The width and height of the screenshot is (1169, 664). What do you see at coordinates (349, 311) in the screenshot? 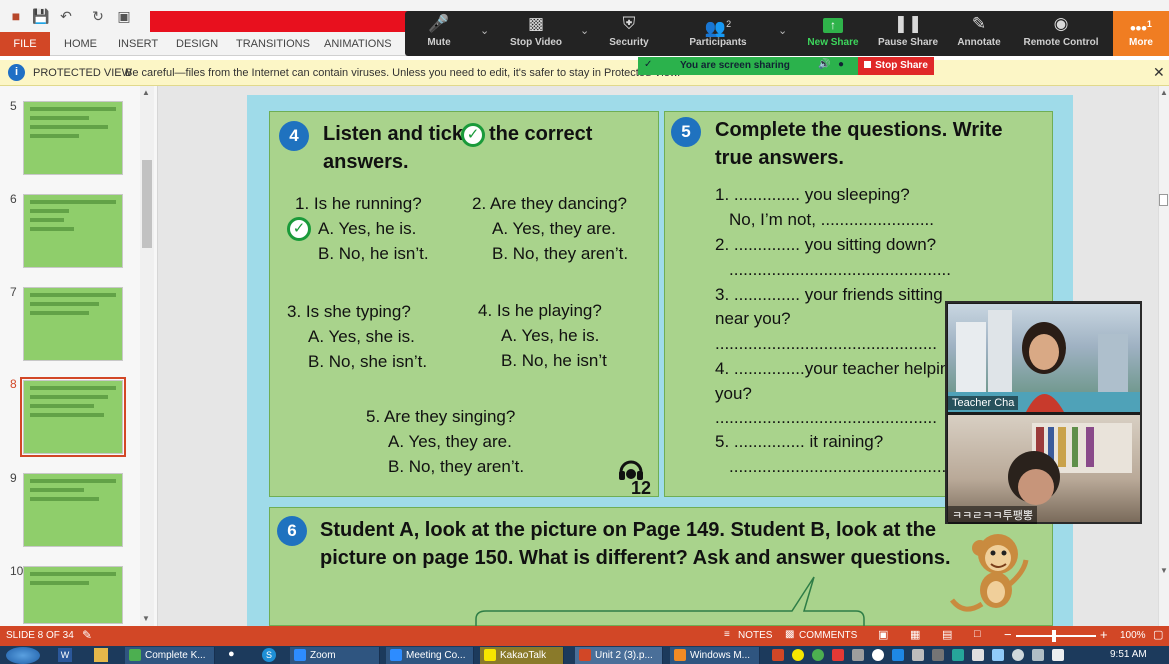
I see `question-text: 3. Is she typing?` at bounding box center [349, 311].